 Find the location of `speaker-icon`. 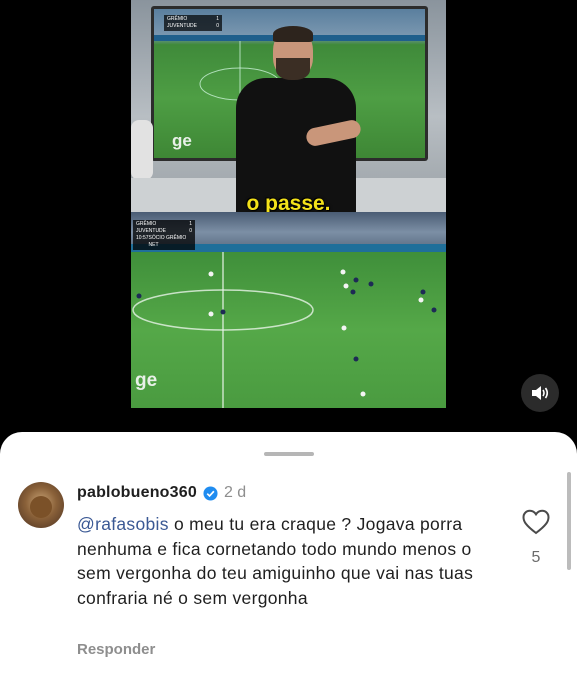

speaker-icon is located at coordinates (540, 393).